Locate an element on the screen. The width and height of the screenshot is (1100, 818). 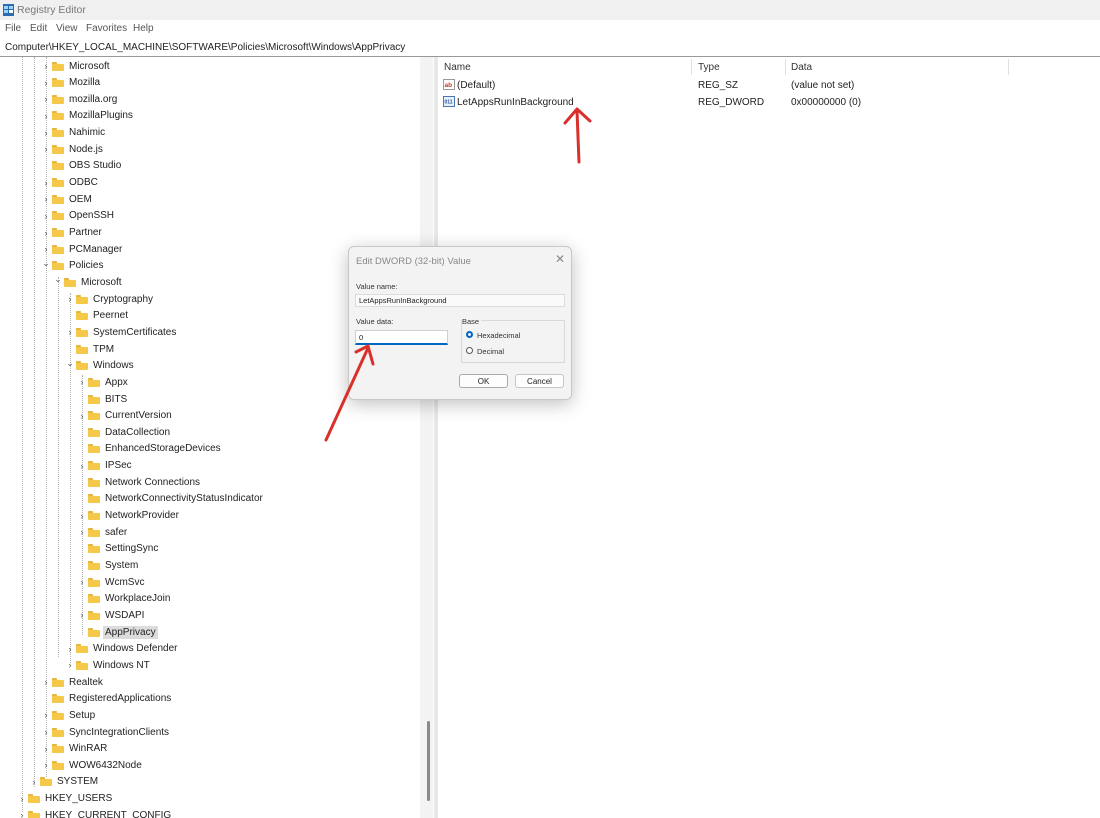
tree-item: ⌄ Microsoft is located at coordinates (89, 282).